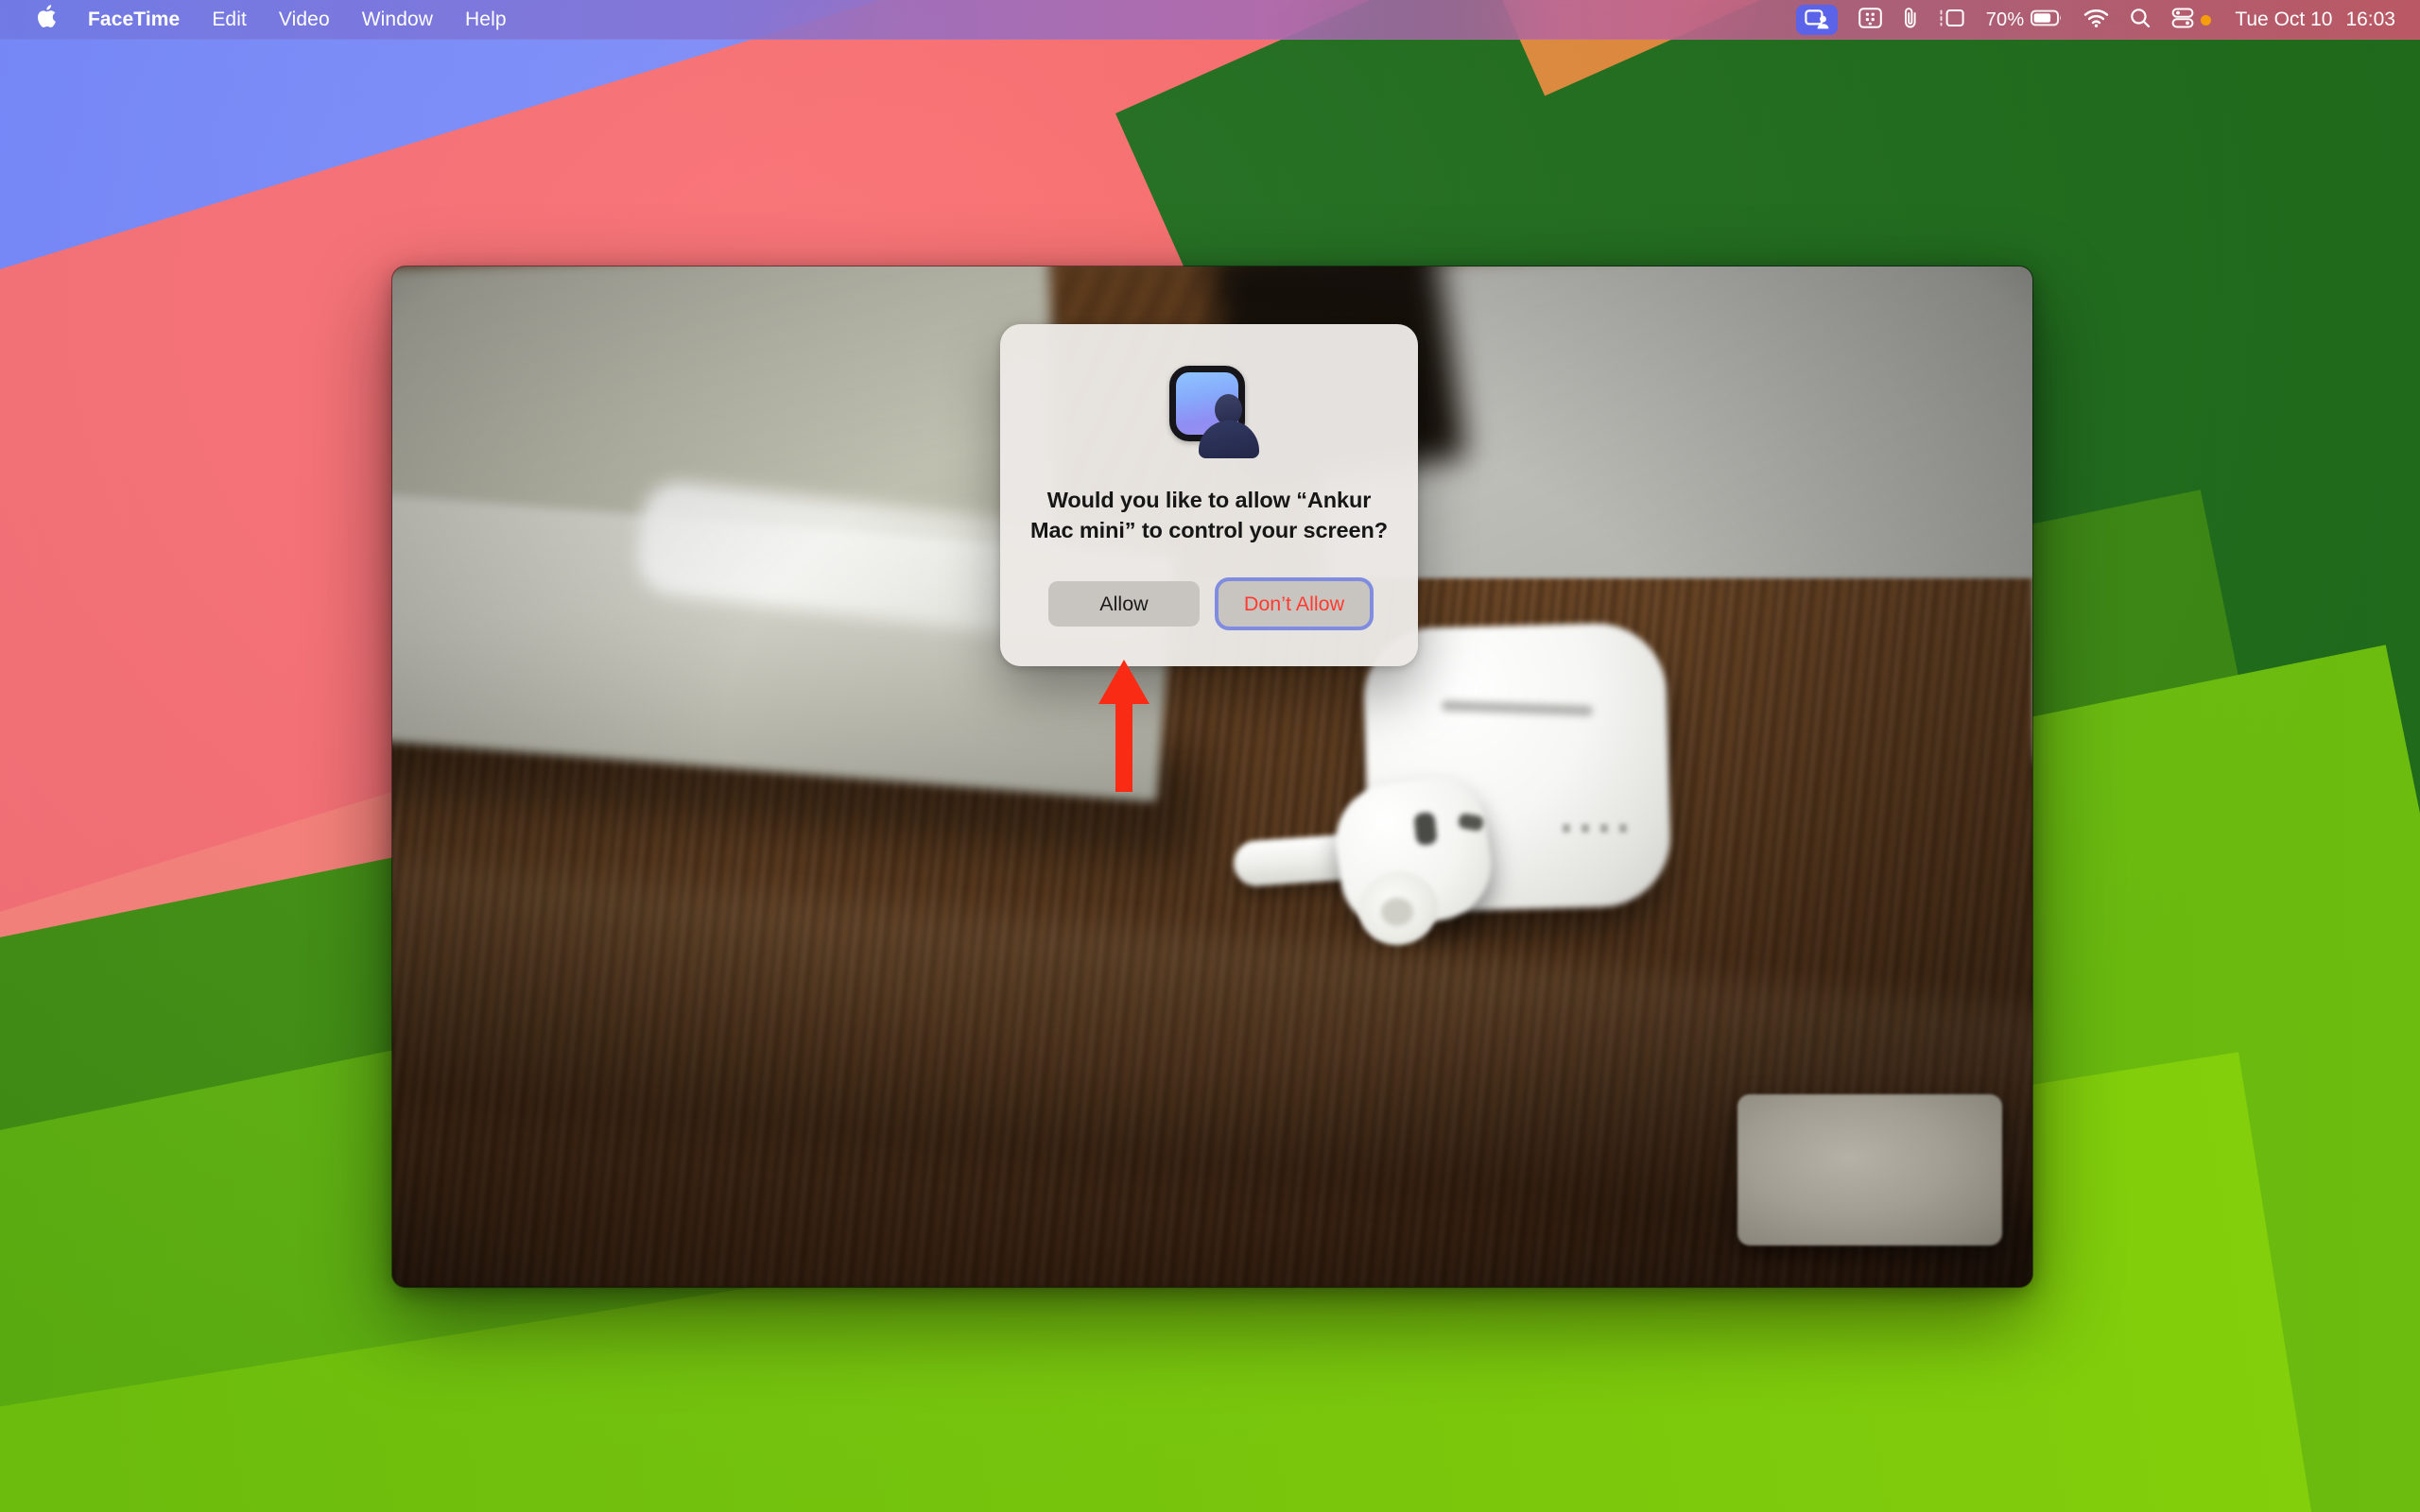  I want to click on screen-sharing-permission-icon, so click(1210, 412).